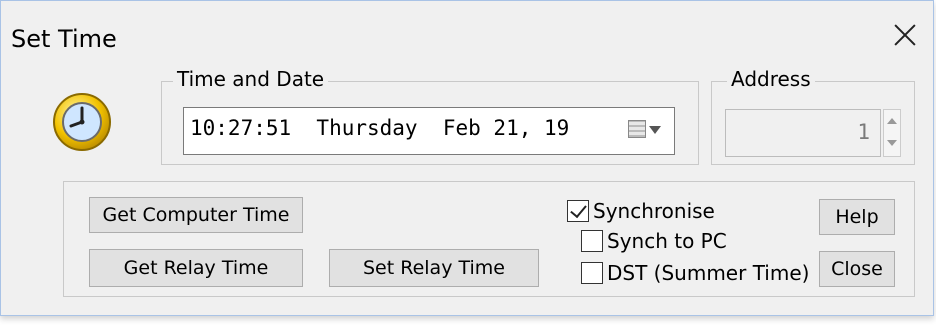 The height and width of the screenshot is (325, 936). What do you see at coordinates (857, 269) in the screenshot?
I see `close-button: Close` at bounding box center [857, 269].